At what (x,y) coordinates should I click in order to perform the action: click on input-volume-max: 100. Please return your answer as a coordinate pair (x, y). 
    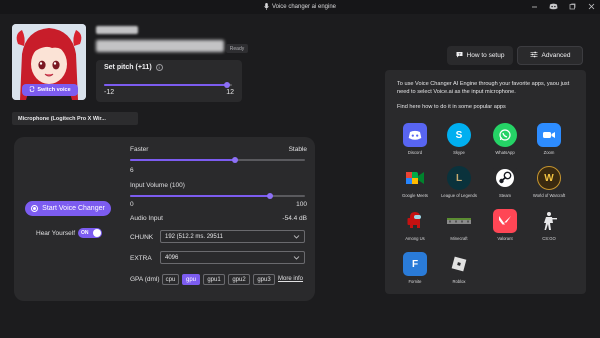
    Looking at the image, I should click on (301, 204).